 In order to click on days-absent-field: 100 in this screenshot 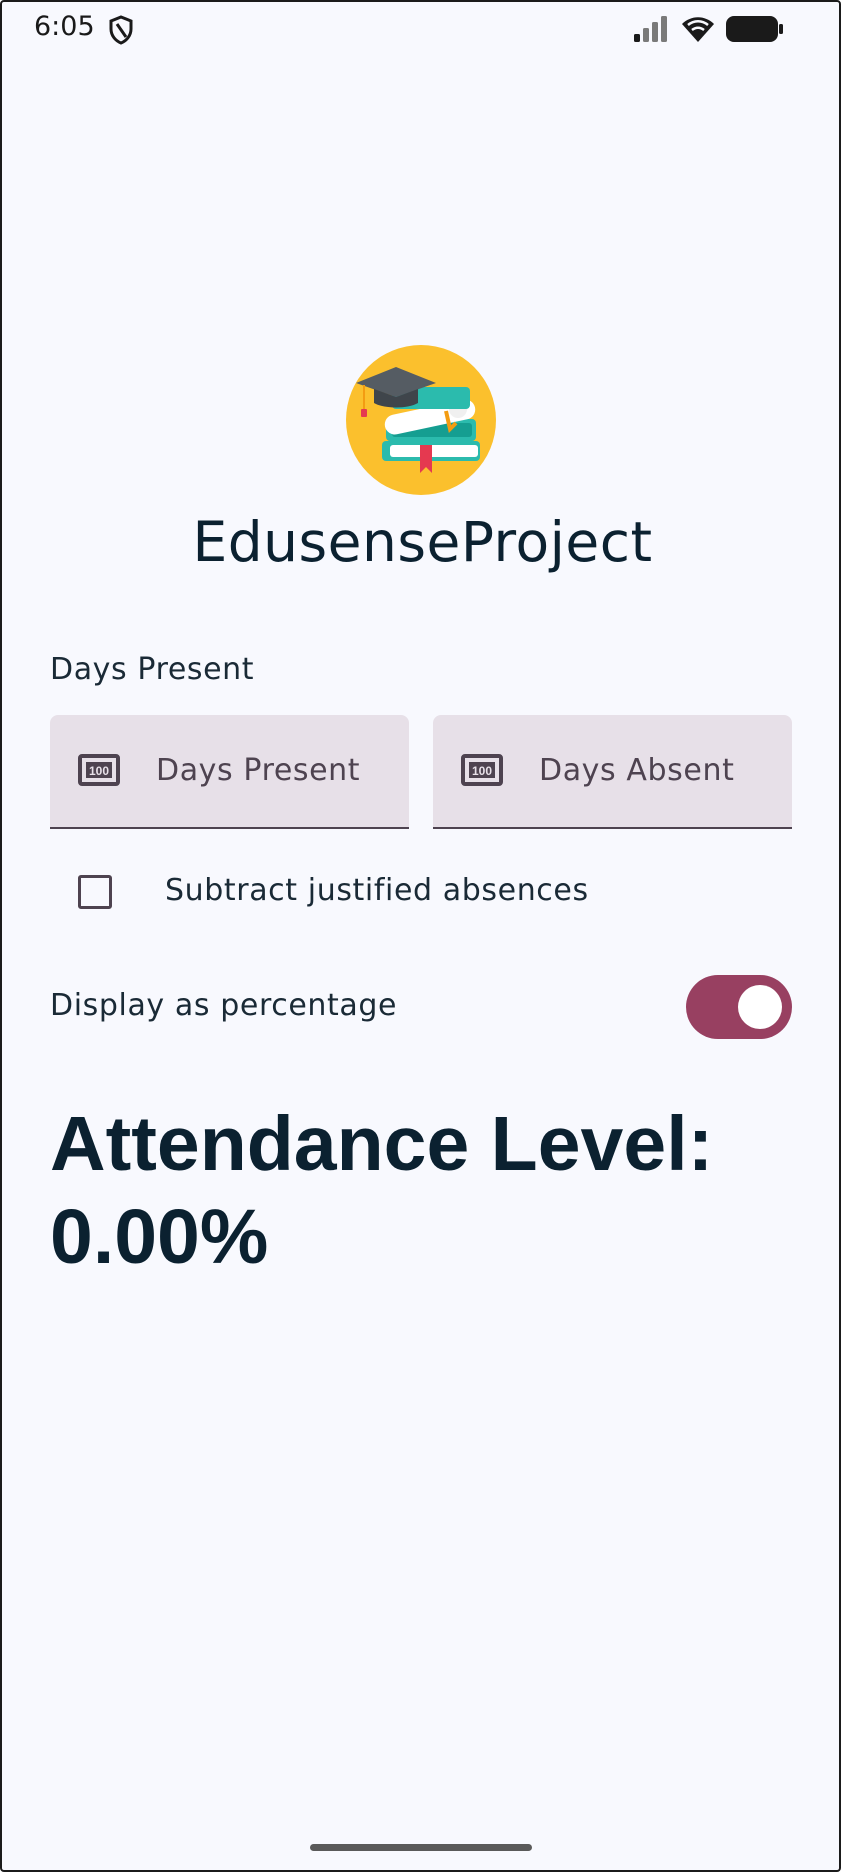, I will do `click(612, 772)`.